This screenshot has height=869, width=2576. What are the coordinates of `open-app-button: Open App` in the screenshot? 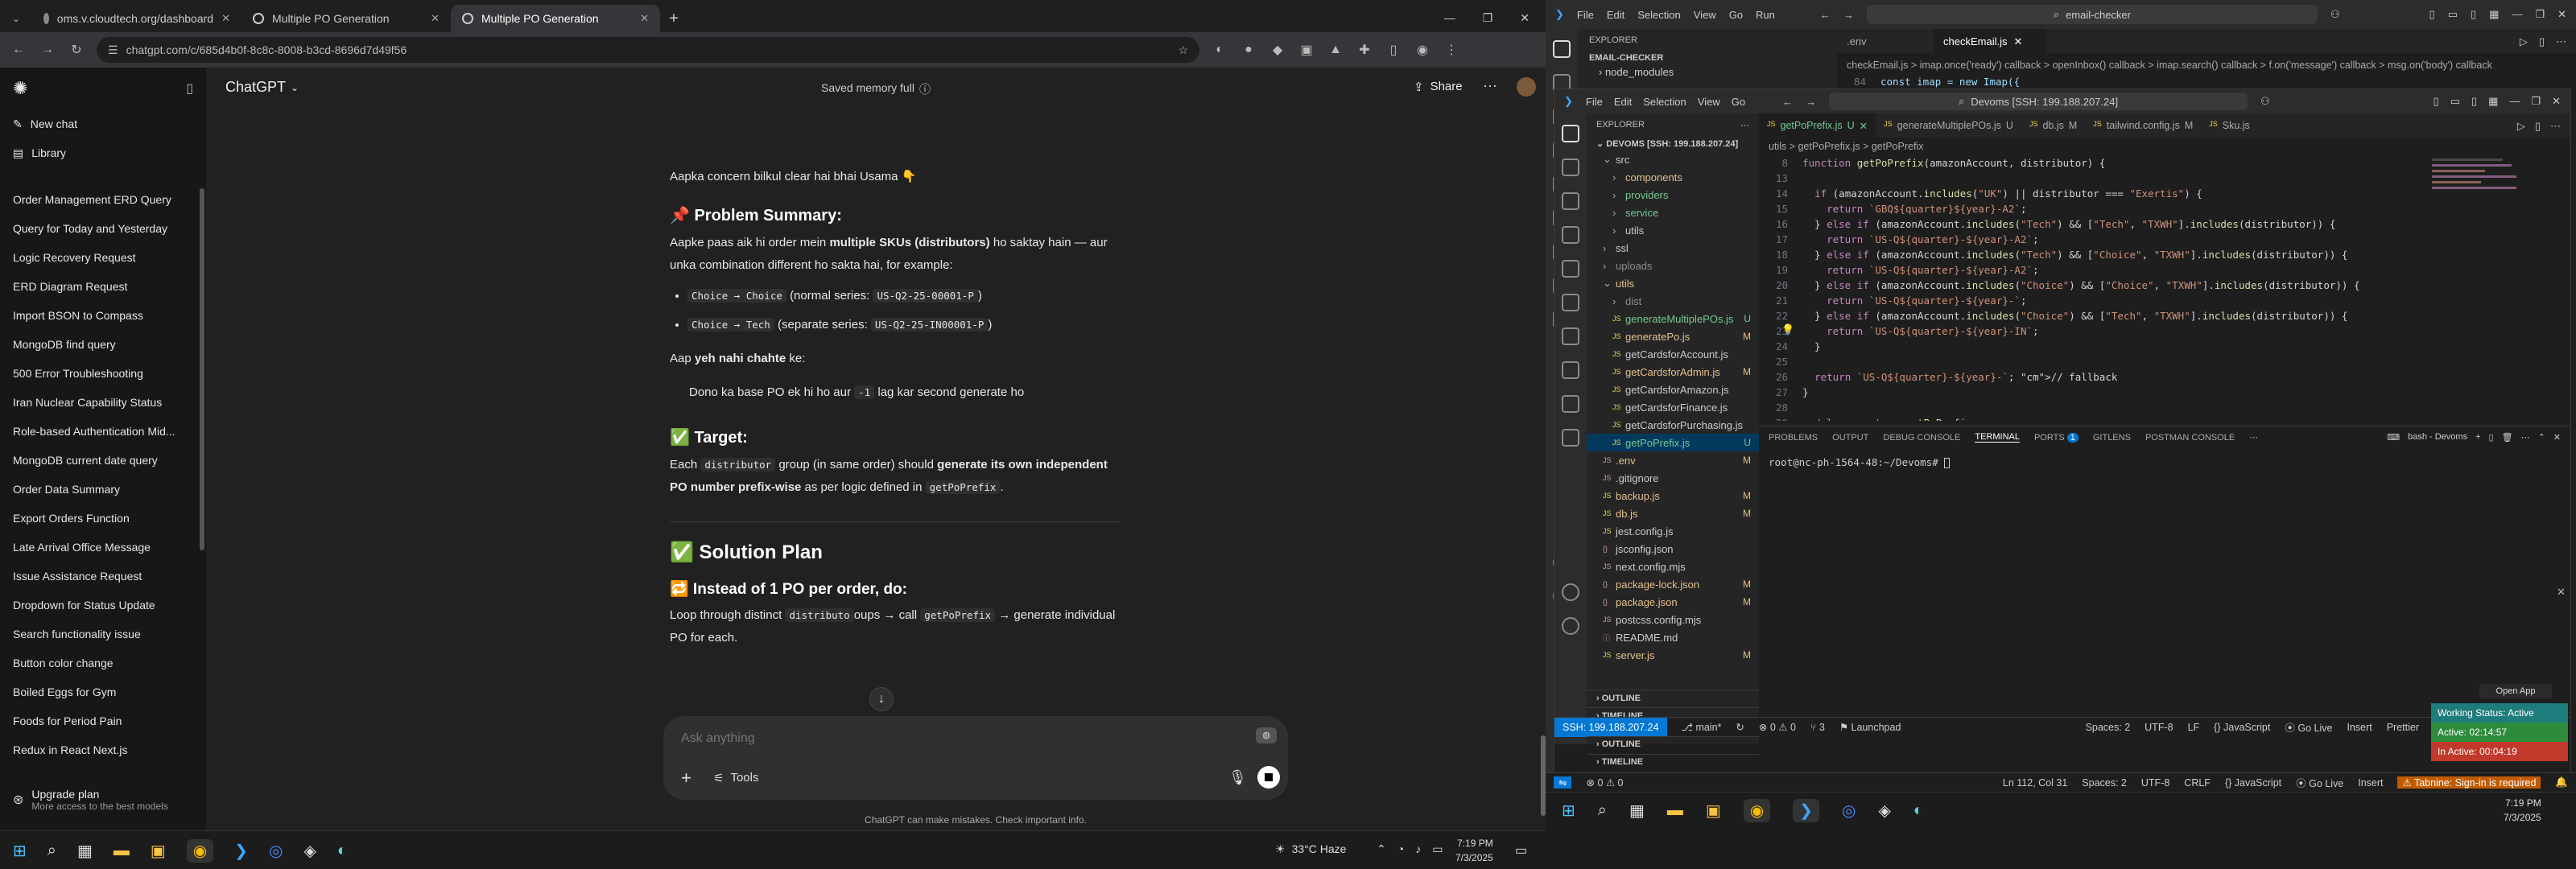 It's located at (2515, 691).